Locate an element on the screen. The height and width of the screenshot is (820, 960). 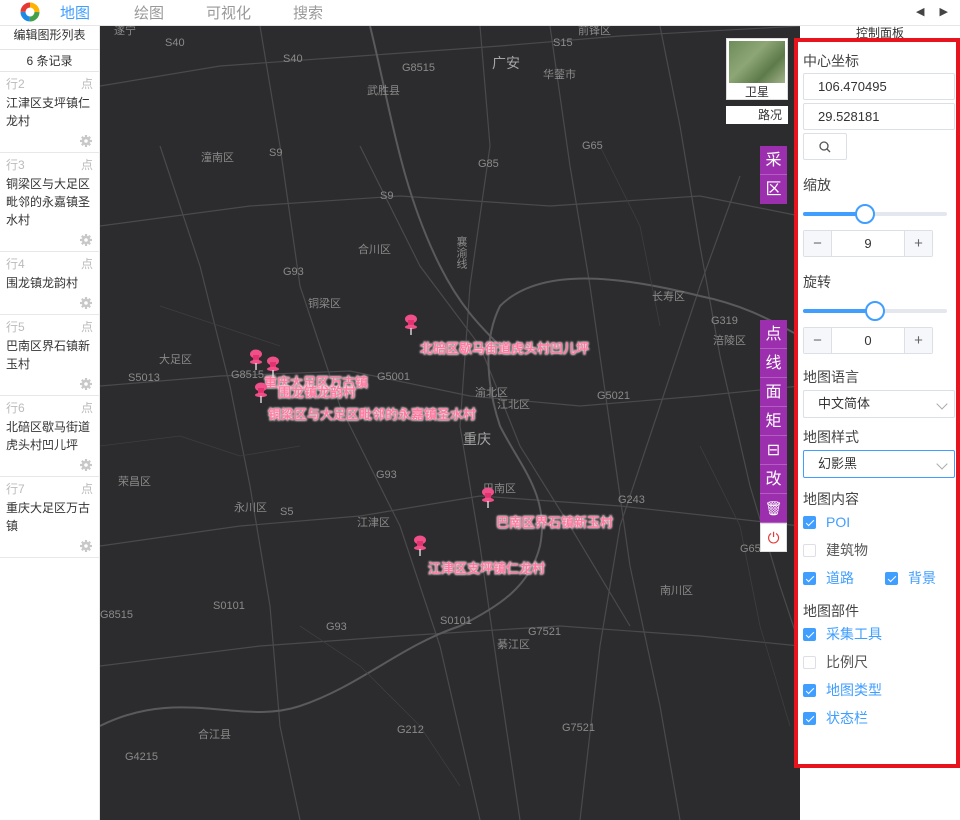
rotate-value: 0 is located at coordinates (868, 340).